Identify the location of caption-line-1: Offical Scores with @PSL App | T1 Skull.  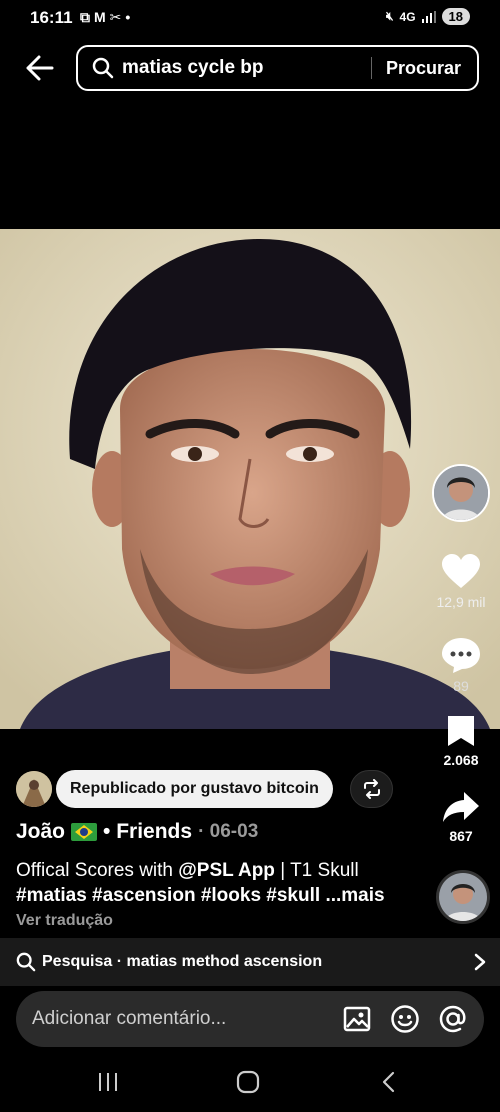
(221, 870).